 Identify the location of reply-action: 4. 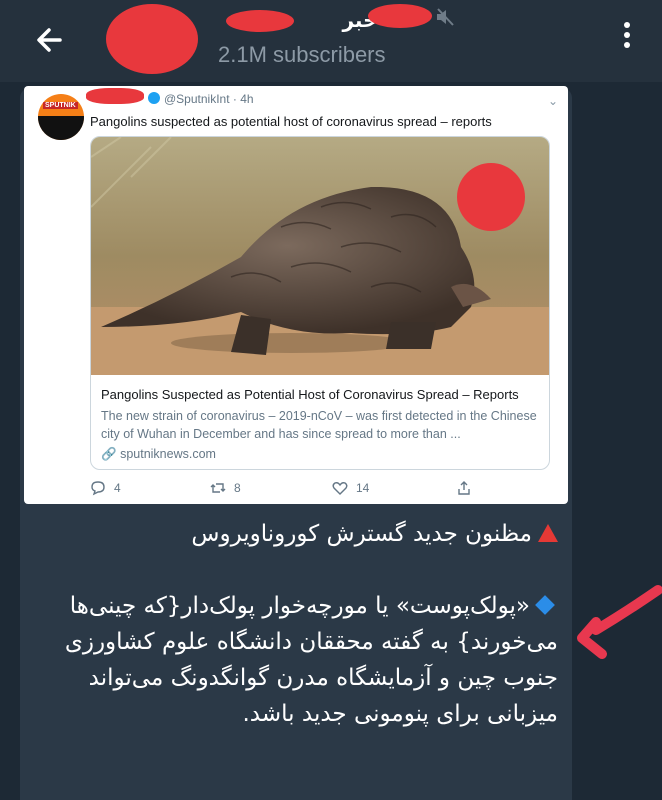
(105, 488).